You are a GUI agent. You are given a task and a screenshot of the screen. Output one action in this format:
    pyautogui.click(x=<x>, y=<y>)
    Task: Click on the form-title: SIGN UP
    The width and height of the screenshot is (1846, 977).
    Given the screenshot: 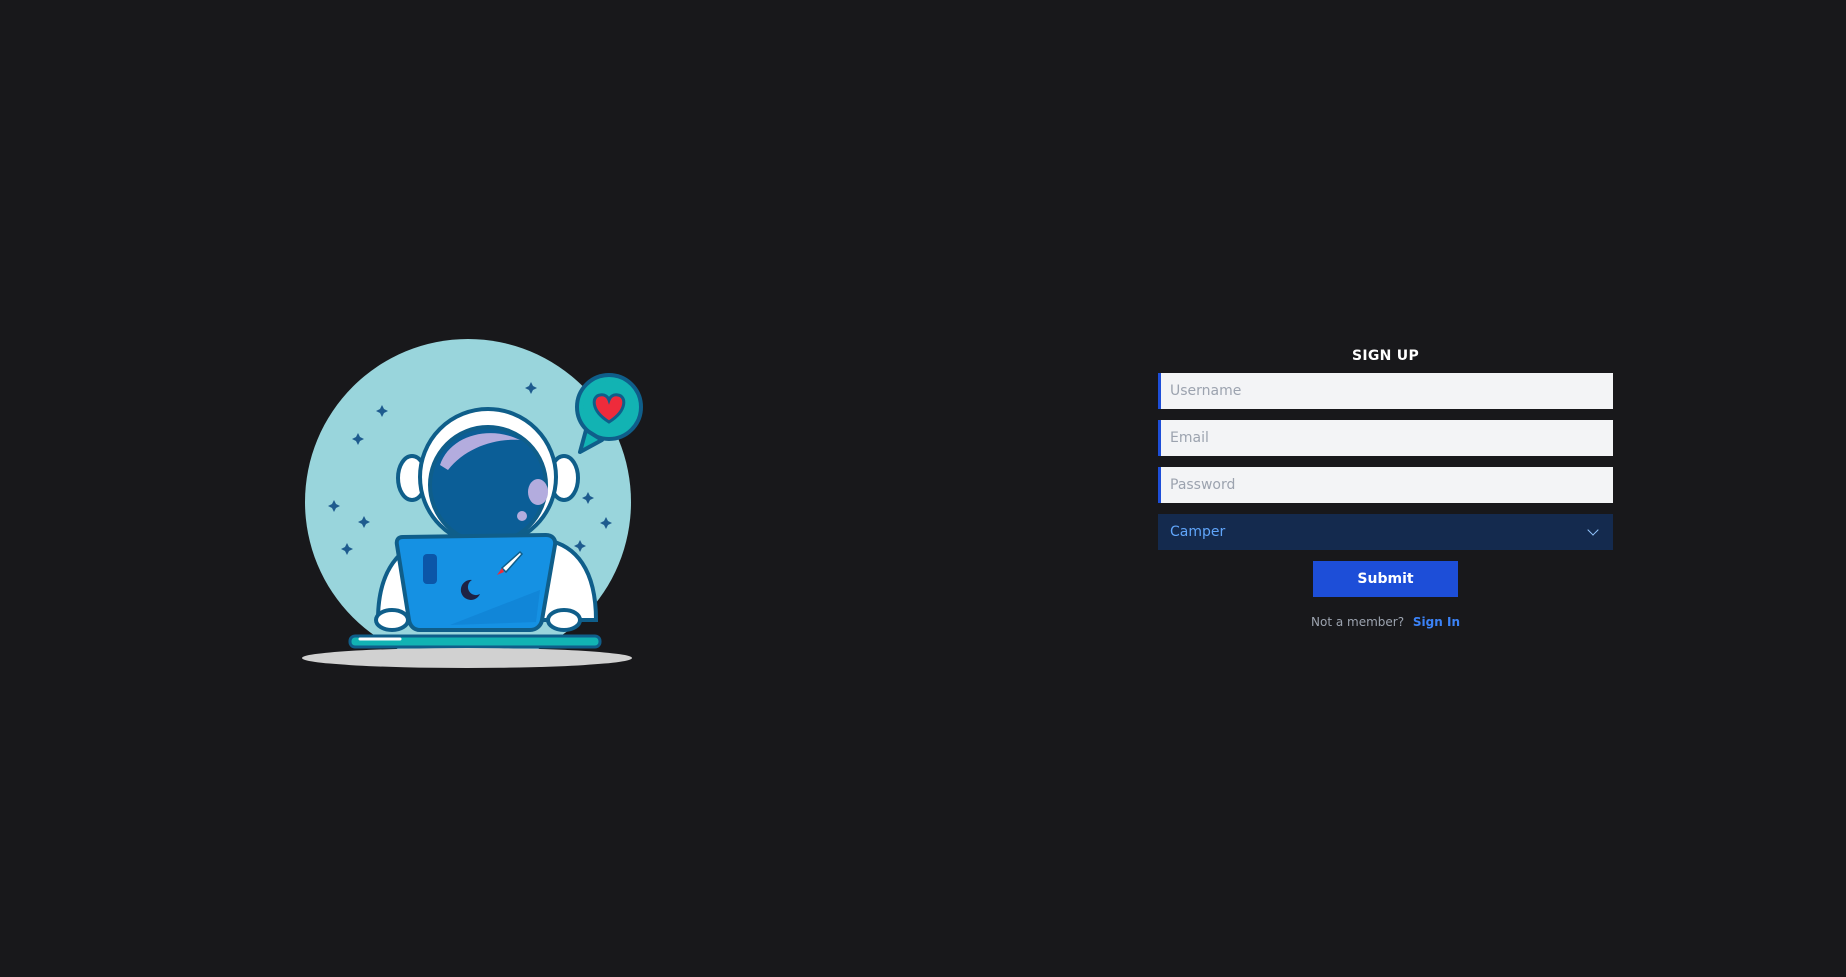 What is the action you would take?
    pyautogui.click(x=1385, y=356)
    